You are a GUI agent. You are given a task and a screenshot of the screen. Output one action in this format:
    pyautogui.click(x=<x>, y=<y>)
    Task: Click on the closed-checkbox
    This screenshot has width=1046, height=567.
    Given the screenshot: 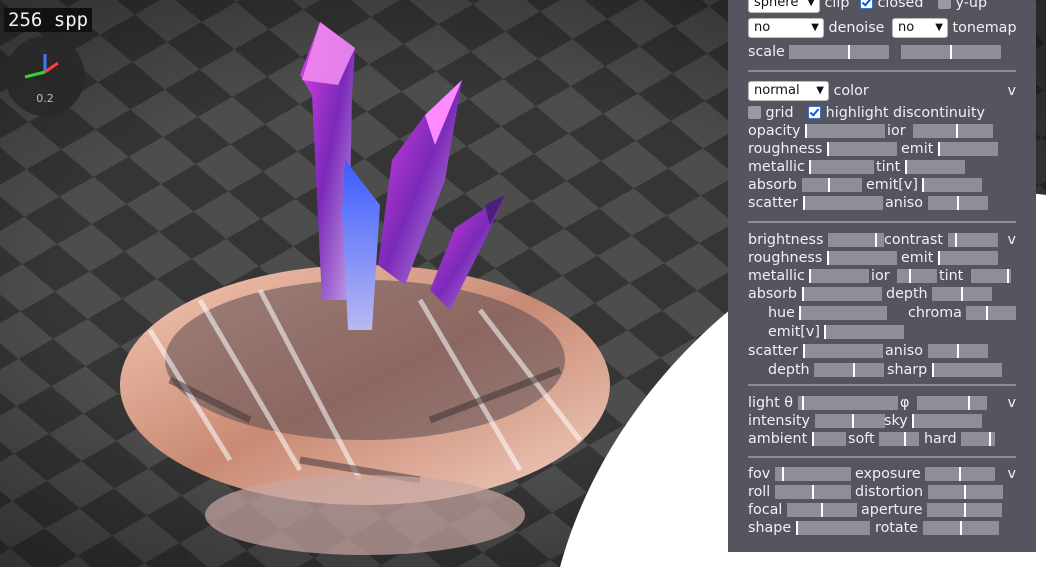 What is the action you would take?
    pyautogui.click(x=866, y=4)
    